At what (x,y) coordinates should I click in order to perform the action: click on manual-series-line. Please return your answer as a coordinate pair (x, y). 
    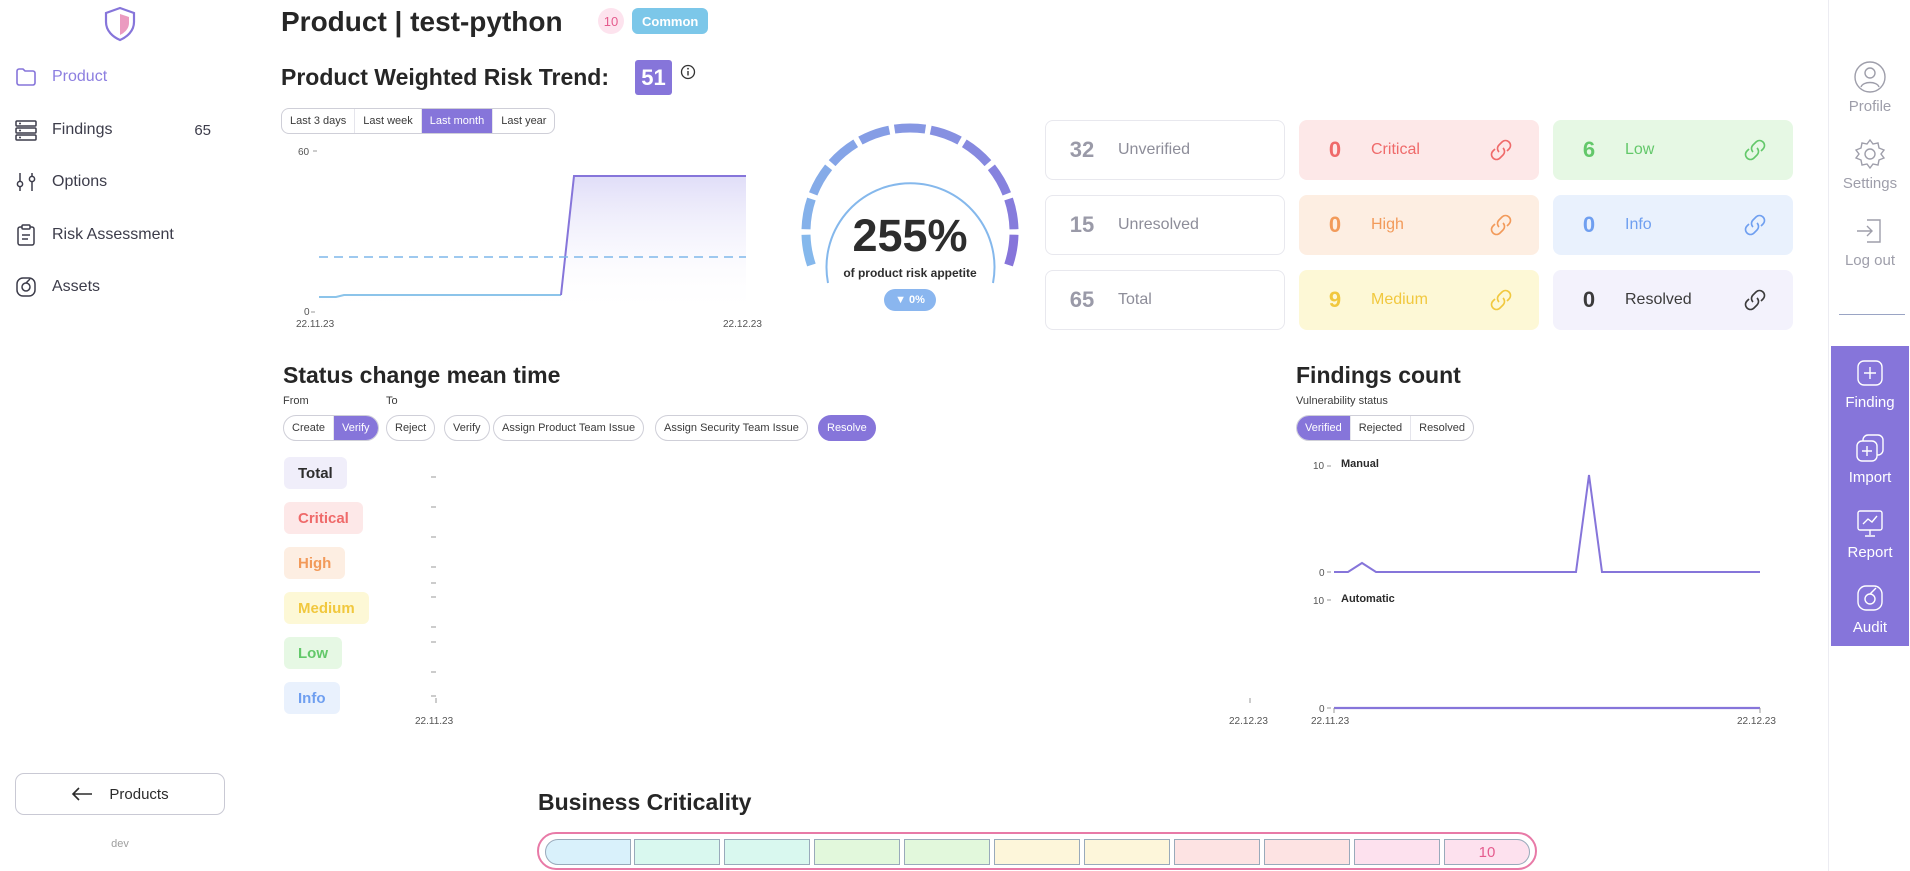
    Looking at the image, I should click on (1547, 523).